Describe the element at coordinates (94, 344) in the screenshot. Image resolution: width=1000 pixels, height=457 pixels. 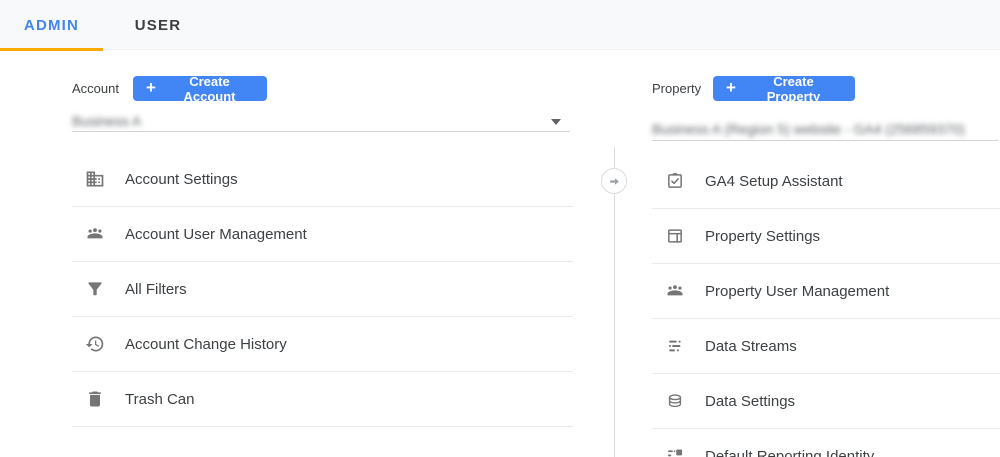
I see `history-icon` at that location.